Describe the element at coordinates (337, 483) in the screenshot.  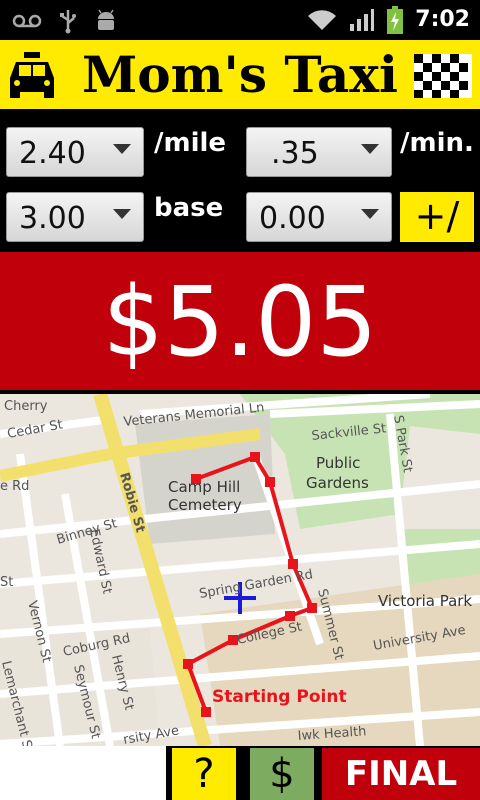
I see `map-label-gardens: Gardens` at that location.